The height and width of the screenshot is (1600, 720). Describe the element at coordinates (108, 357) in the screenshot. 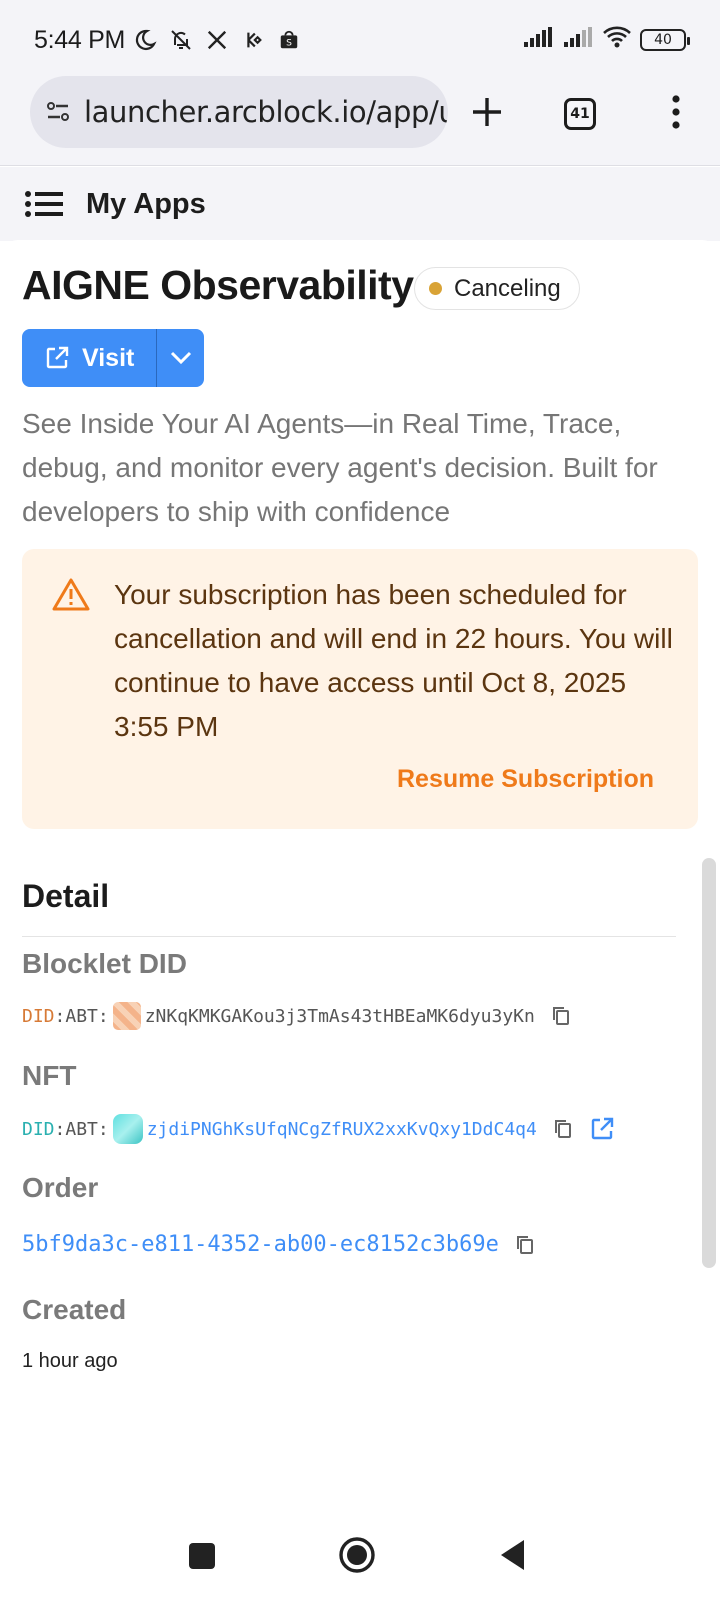

I see `visit-label: Visit` at that location.